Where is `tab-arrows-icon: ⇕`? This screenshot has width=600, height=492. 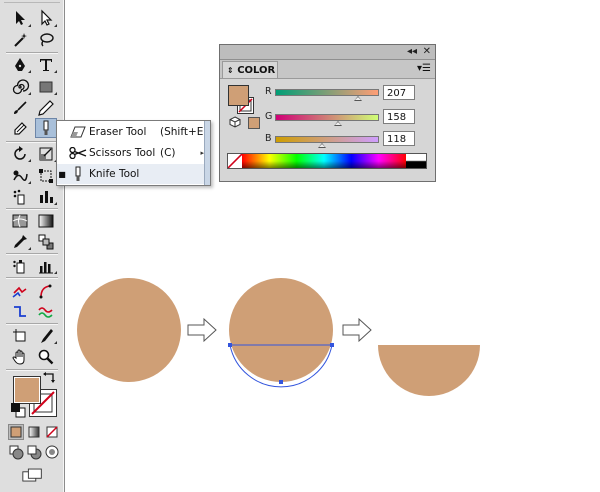
tab-arrows-icon: ⇕ is located at coordinates (230, 70).